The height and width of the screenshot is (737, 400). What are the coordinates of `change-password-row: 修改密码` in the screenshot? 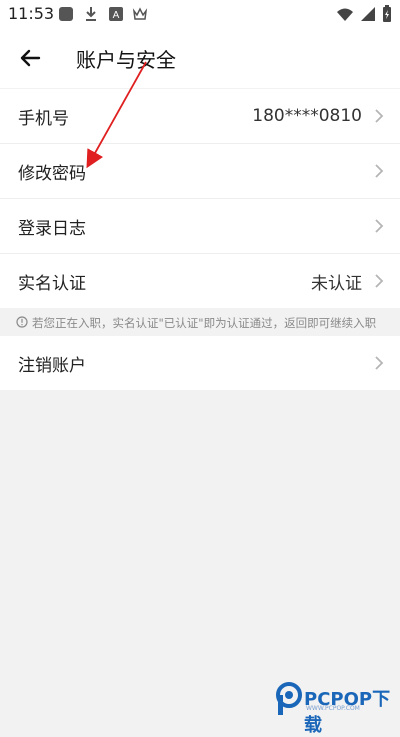 It's located at (200, 170).